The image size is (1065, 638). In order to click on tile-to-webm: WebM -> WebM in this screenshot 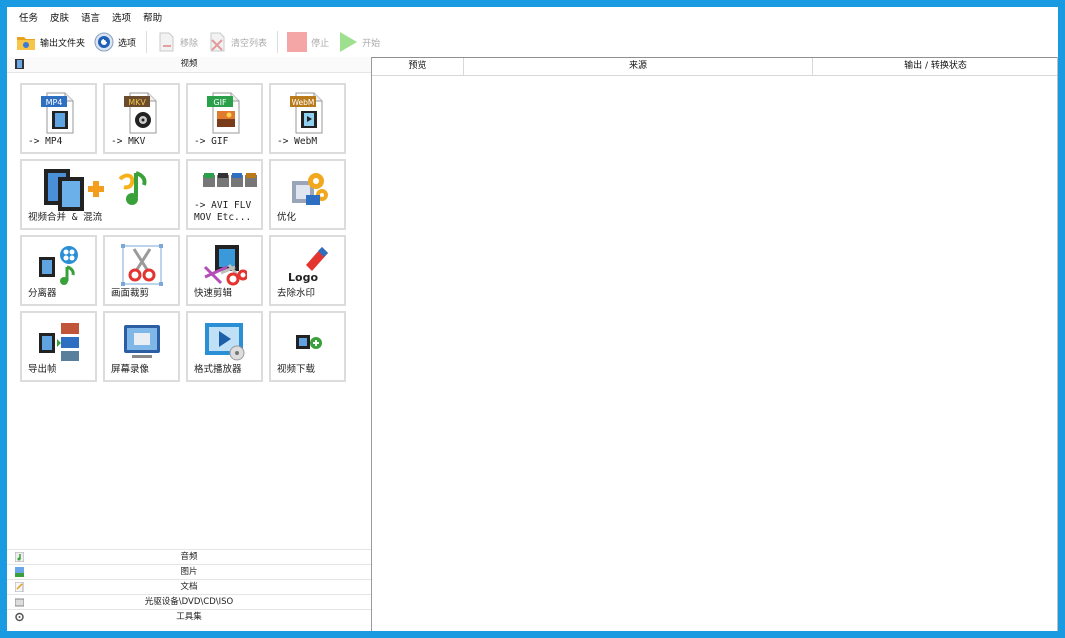, I will do `click(307, 118)`.